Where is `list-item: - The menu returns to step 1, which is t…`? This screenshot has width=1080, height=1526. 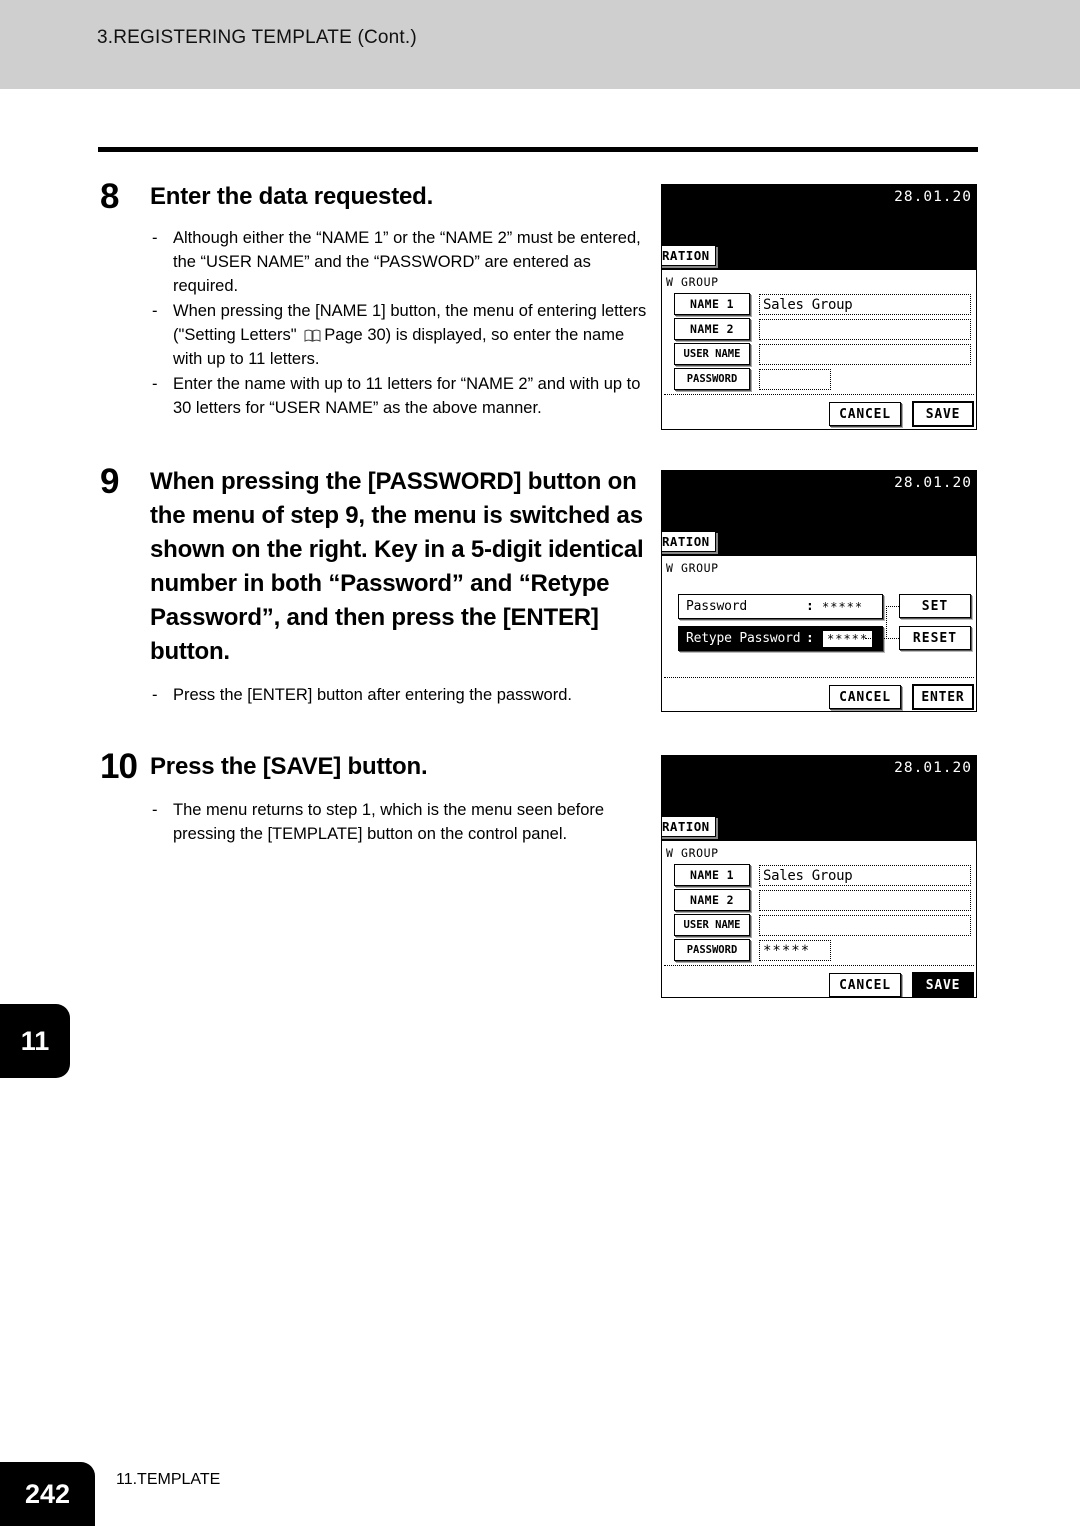 list-item: - The menu returns to step 1, which is t… is located at coordinates (400, 822).